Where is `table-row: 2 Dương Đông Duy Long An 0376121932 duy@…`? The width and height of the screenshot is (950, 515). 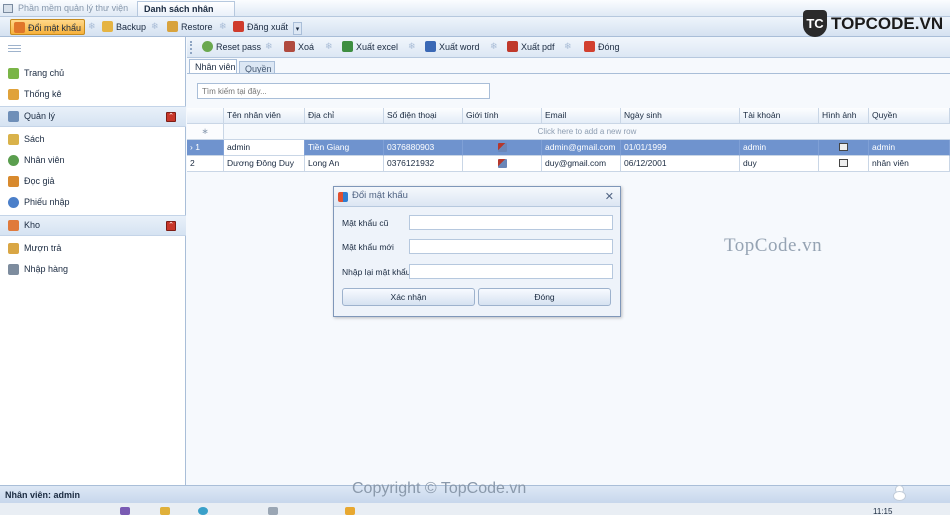
table-row: 2 Dương Đông Duy Long An 0376121932 duy@… is located at coordinates (568, 164).